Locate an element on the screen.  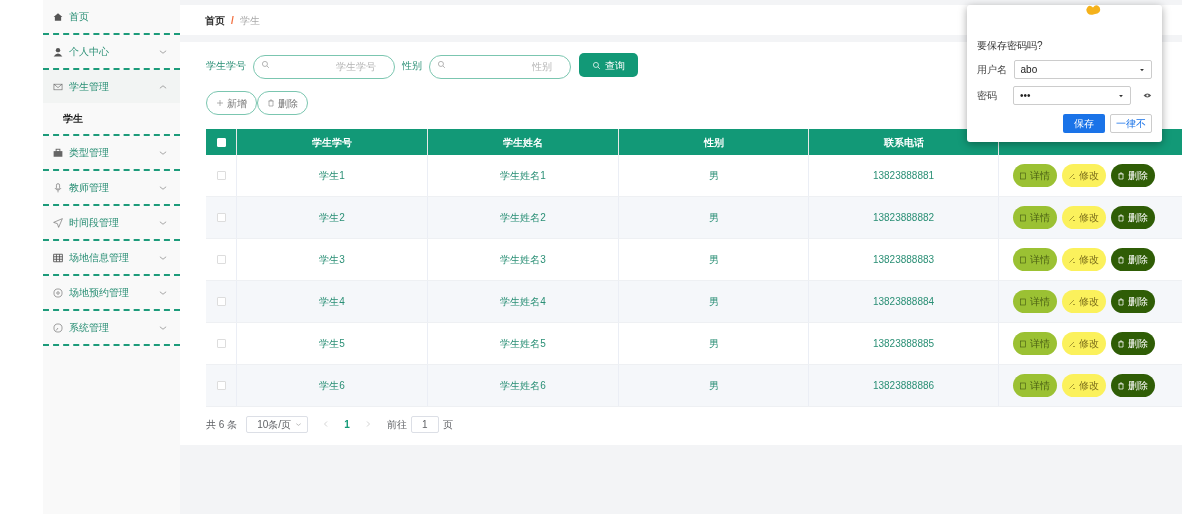
save-button: 保存 is located at coordinates (1084, 123).